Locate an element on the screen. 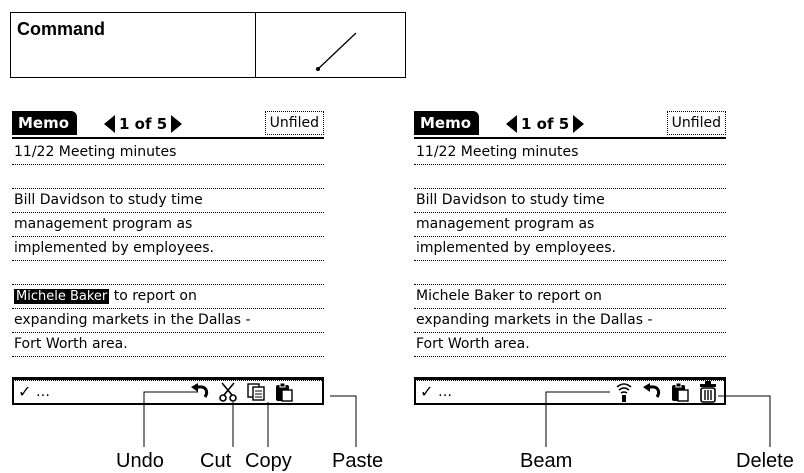 The image size is (804, 473). command-stroke-icon is located at coordinates (336, 51).